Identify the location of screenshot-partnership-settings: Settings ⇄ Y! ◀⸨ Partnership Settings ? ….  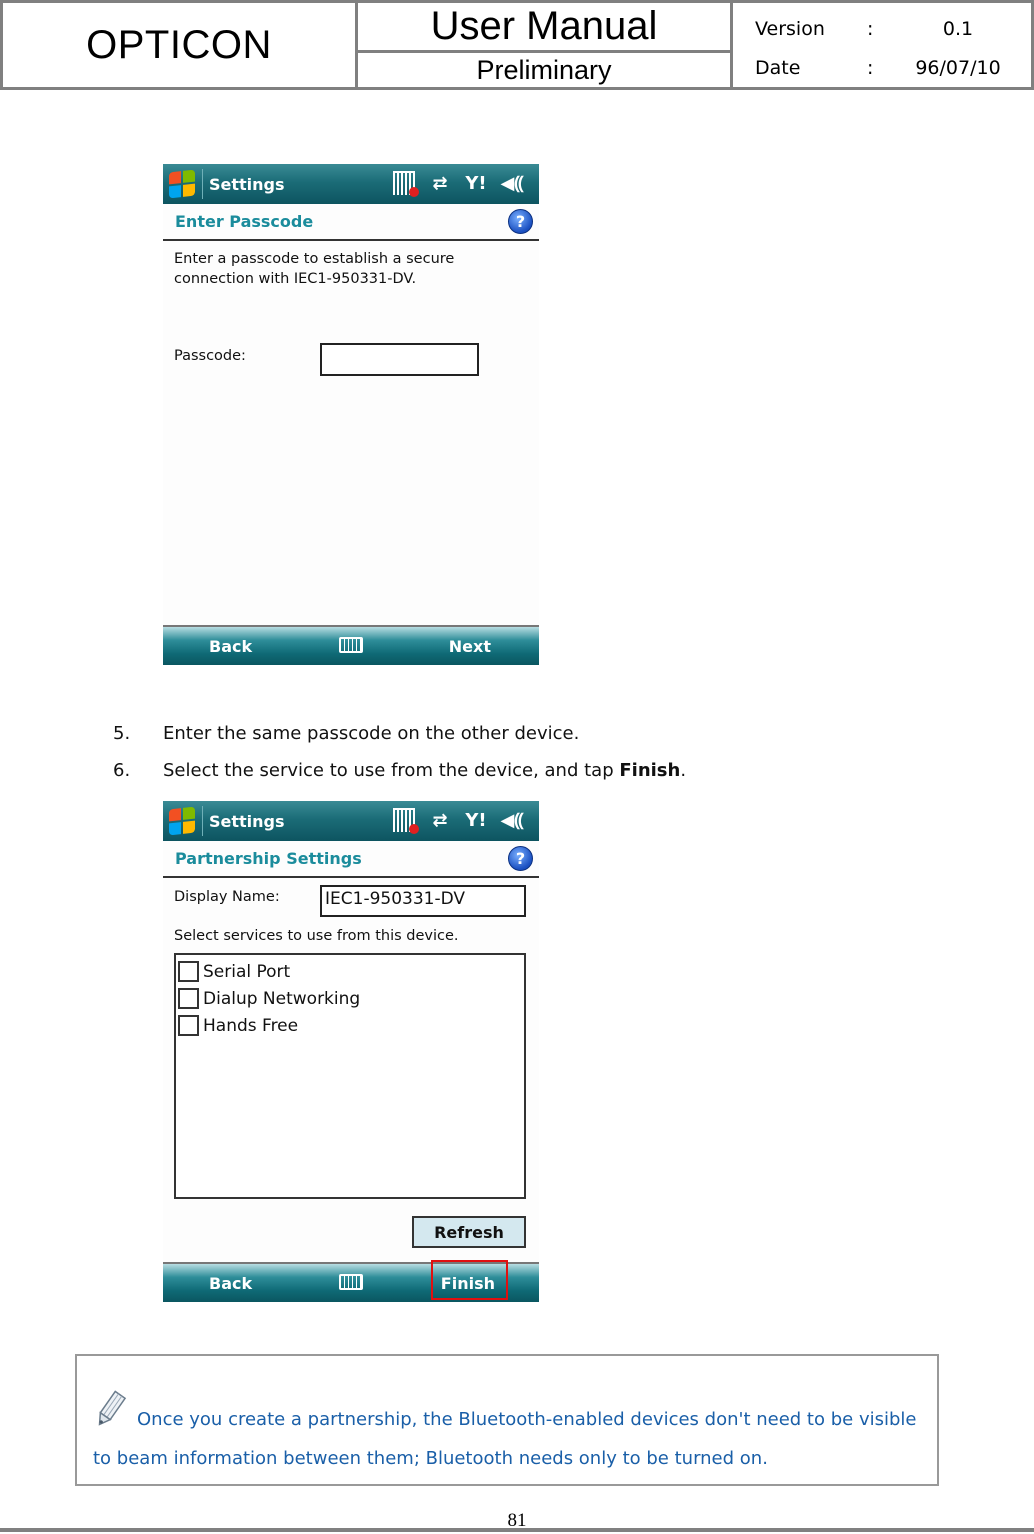
(351, 1051).